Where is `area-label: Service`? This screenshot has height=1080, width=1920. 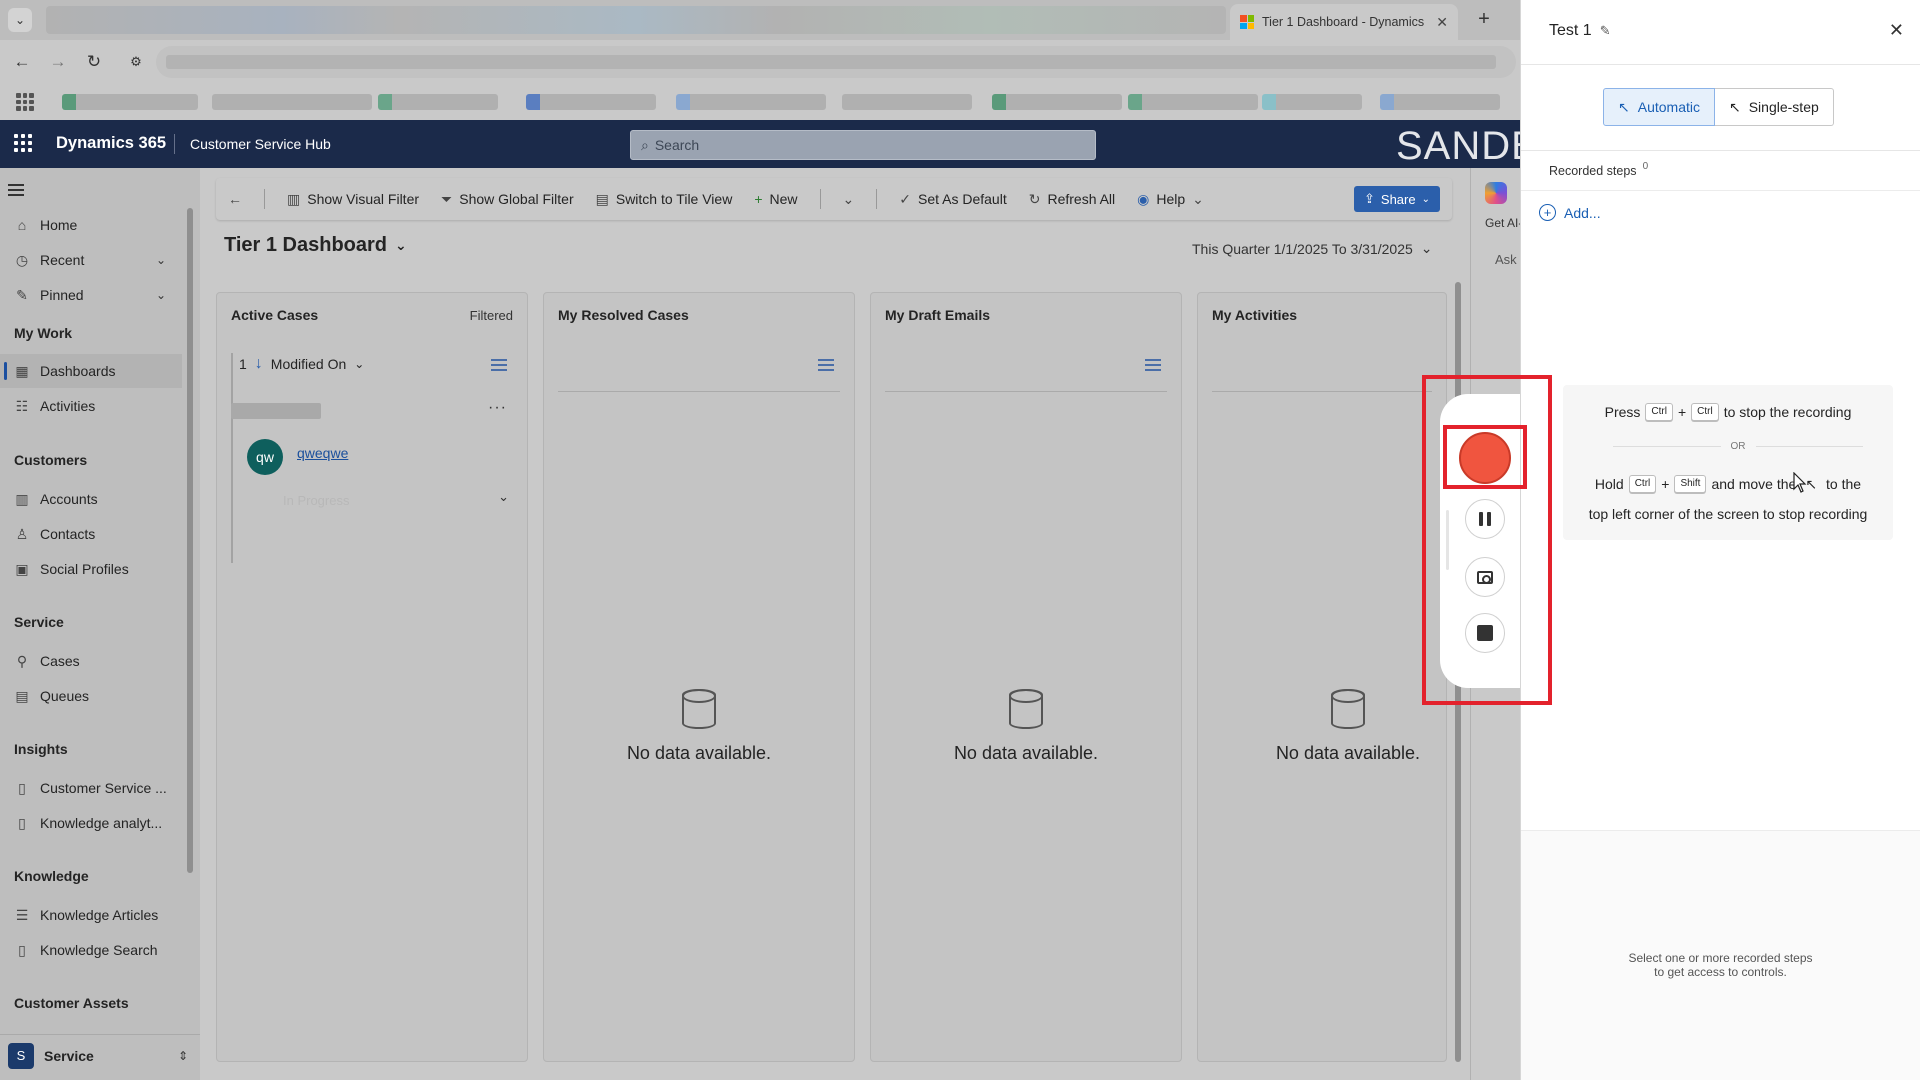 area-label: Service is located at coordinates (69, 1055).